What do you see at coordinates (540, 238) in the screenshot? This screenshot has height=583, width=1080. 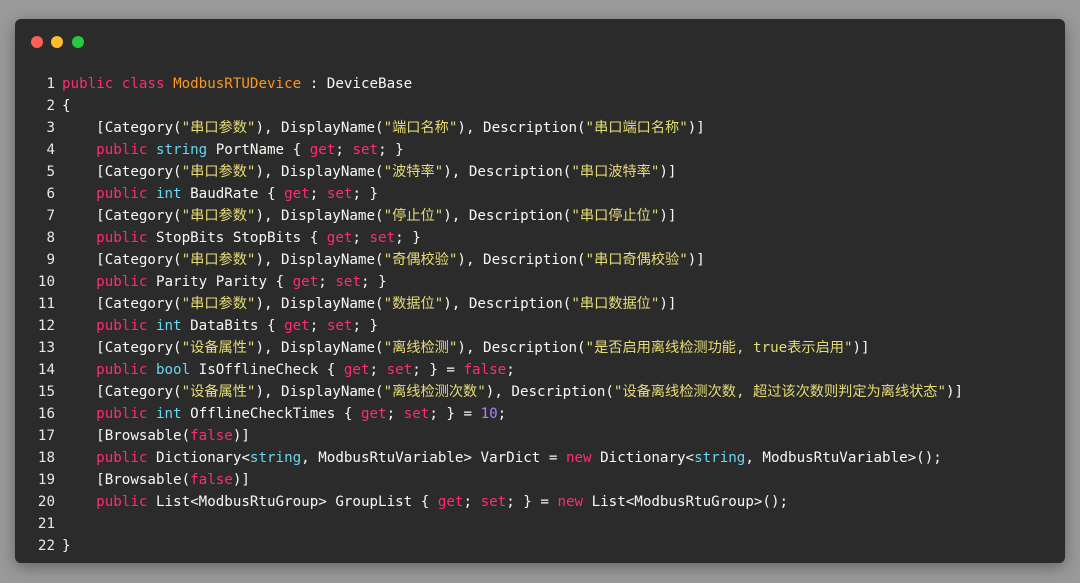 I see `code-line: 8 public StopBits StopBits { get; set; }` at bounding box center [540, 238].